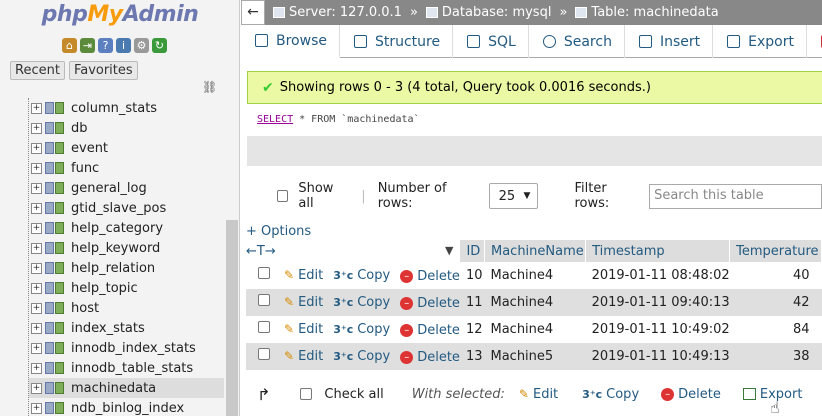  I want to click on sidebar-item-column-stats: + column_stats, so click(126, 108).